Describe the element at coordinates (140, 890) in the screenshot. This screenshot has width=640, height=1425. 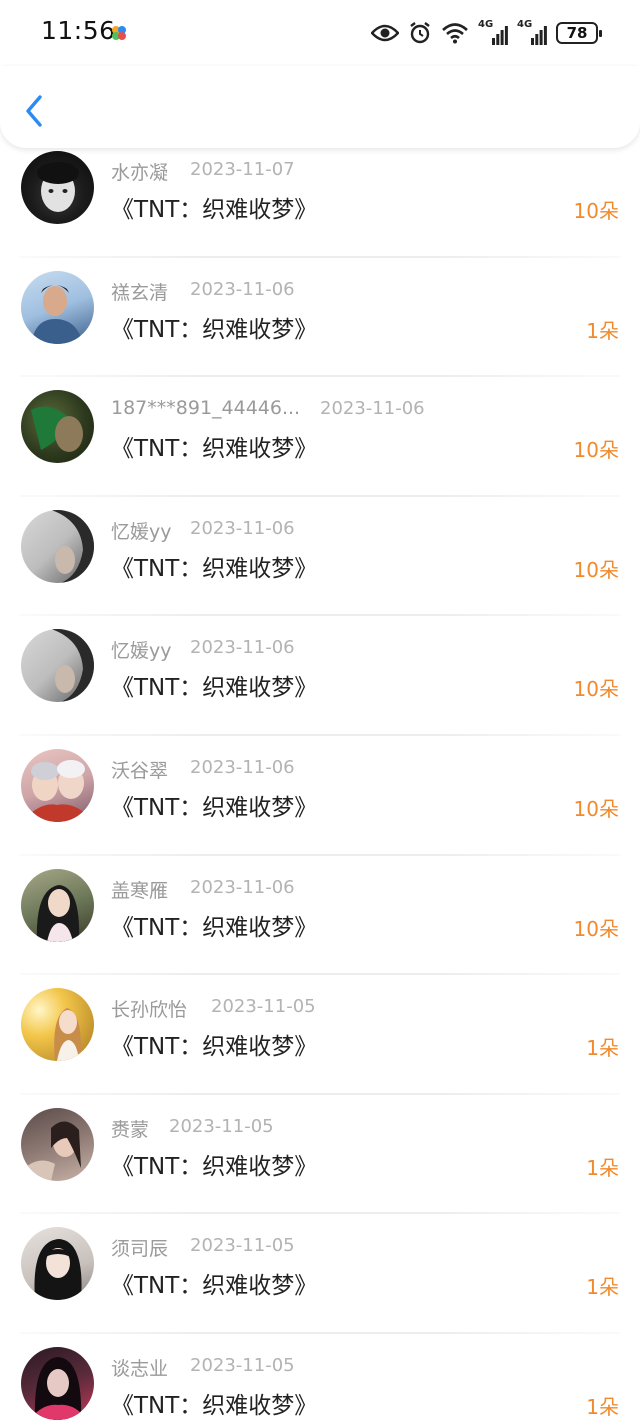
I see `user-name: 盖寒雁` at that location.